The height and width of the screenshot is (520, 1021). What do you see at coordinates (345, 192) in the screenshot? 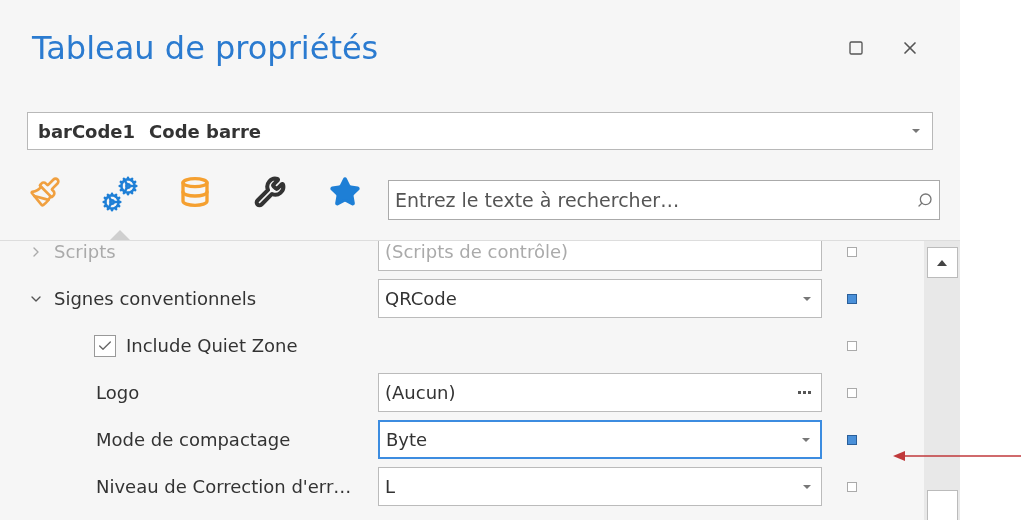
I see `star-icon` at bounding box center [345, 192].